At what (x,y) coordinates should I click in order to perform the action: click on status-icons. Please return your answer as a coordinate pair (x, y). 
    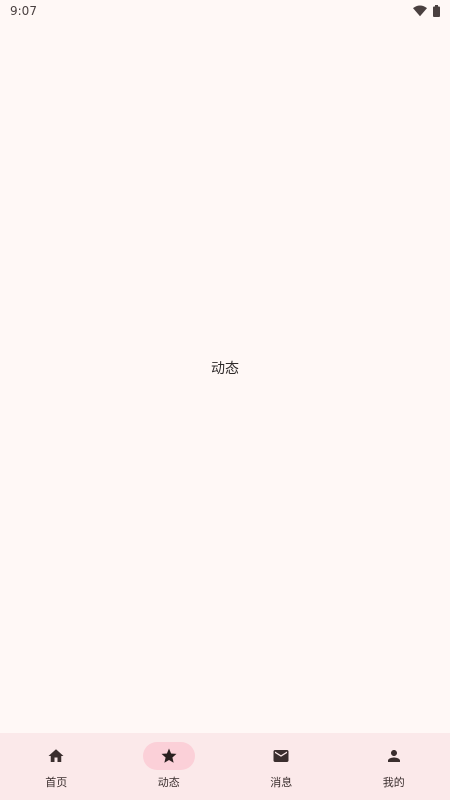
    Looking at the image, I should click on (426, 11).